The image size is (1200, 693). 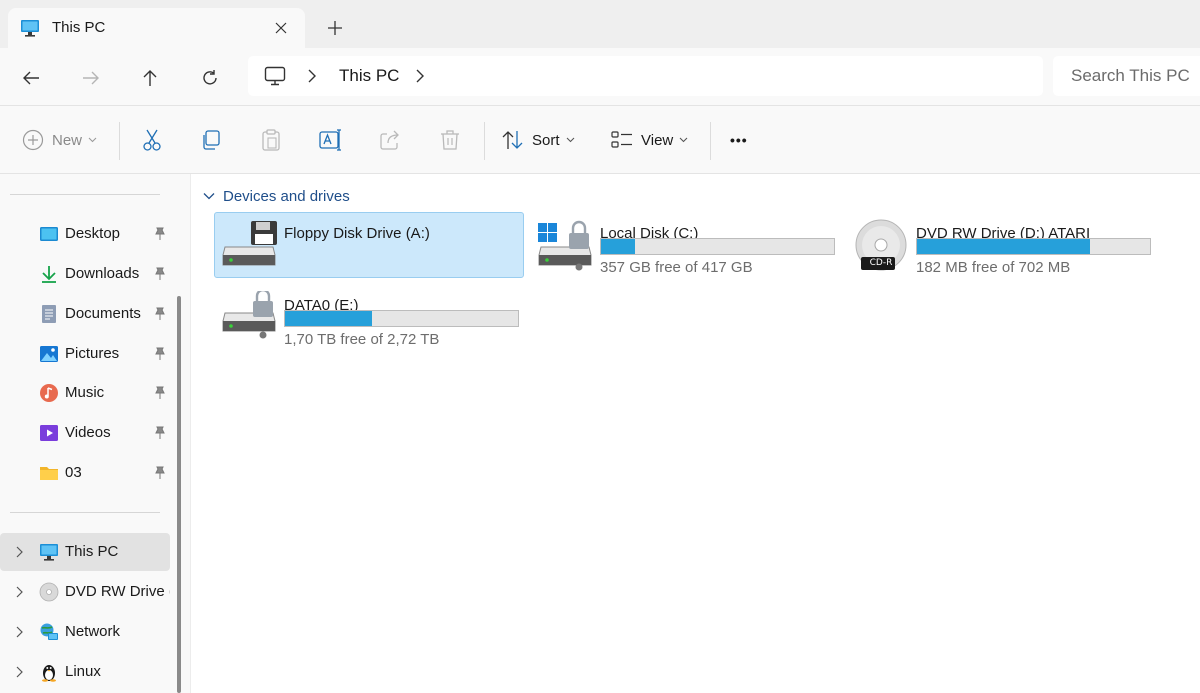 I want to click on rename-icon, so click(x=330, y=140).